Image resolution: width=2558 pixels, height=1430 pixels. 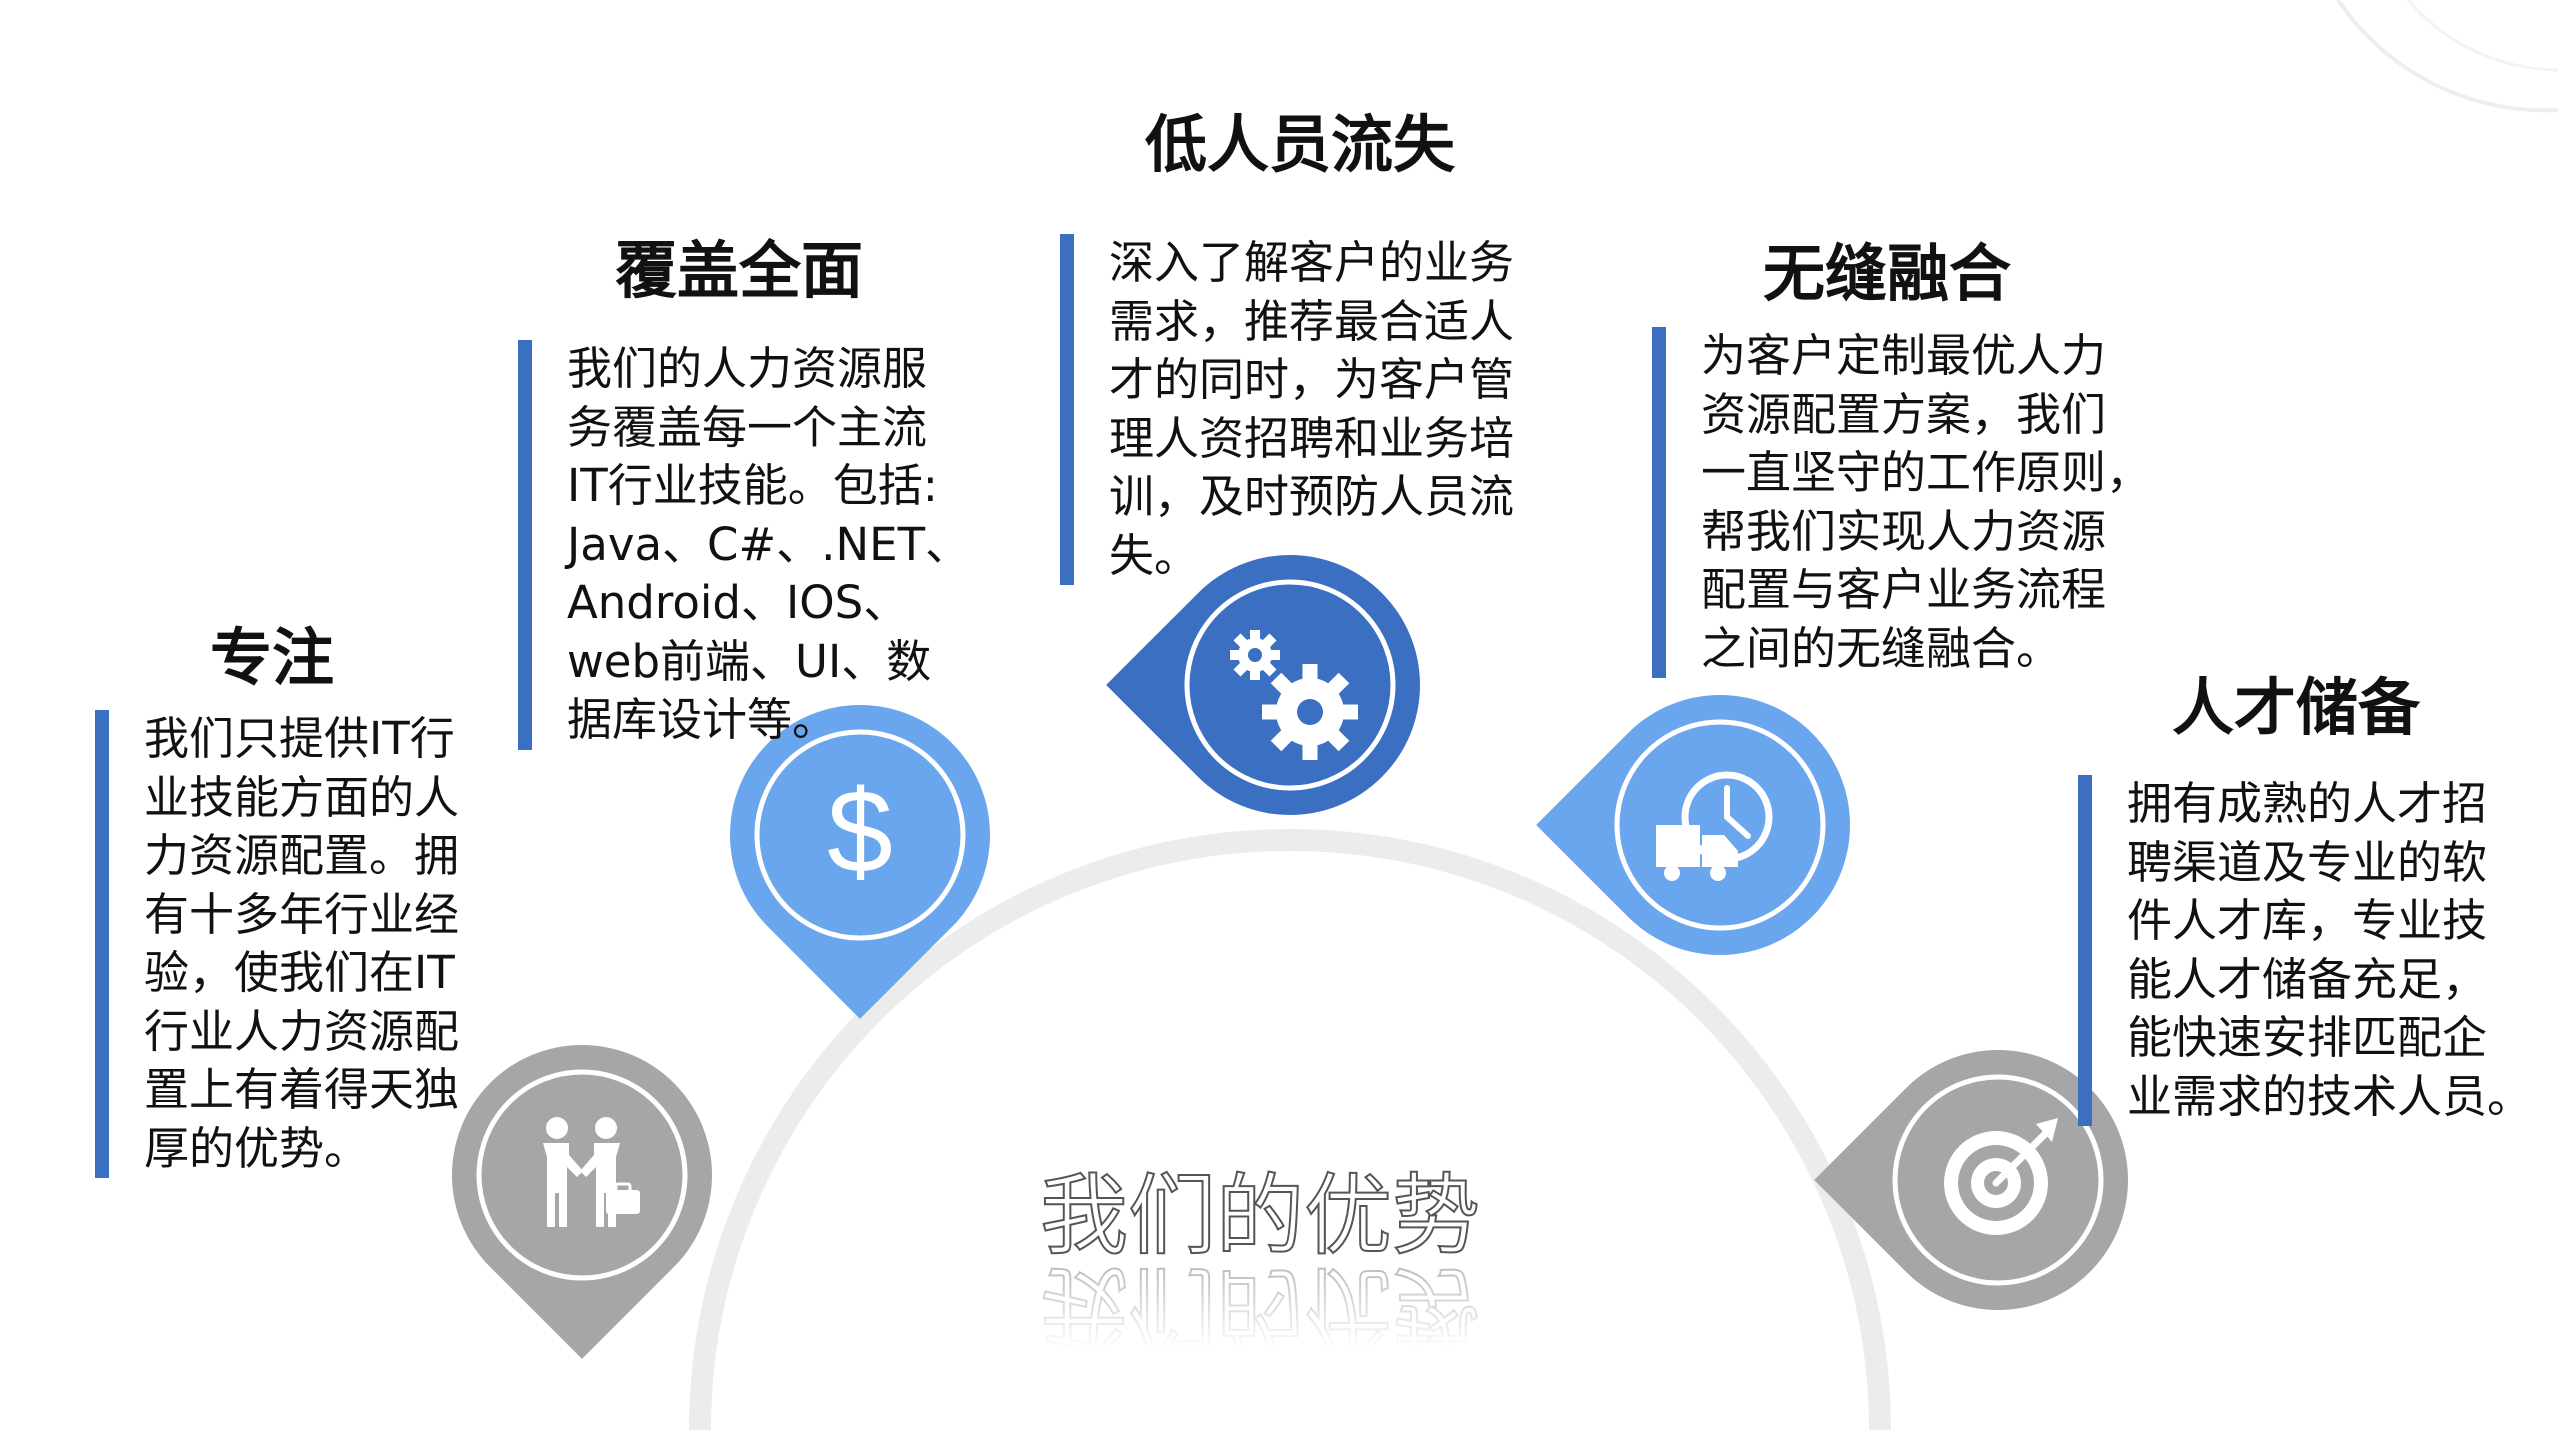 What do you see at coordinates (2307, 920) in the screenshot?
I see `desc-line: 件人才库，专业技` at bounding box center [2307, 920].